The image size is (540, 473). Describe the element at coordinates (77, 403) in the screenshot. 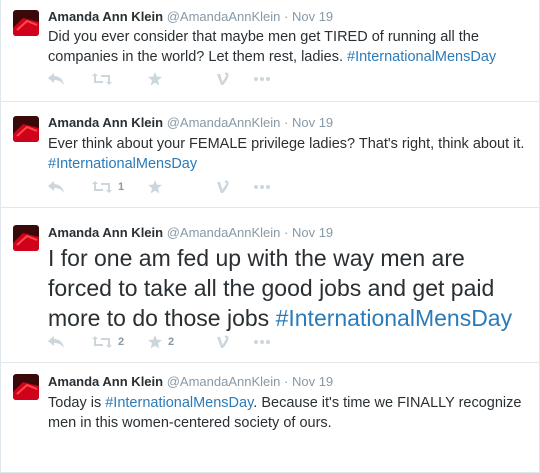

I see `tweet-text-body: Today is` at that location.